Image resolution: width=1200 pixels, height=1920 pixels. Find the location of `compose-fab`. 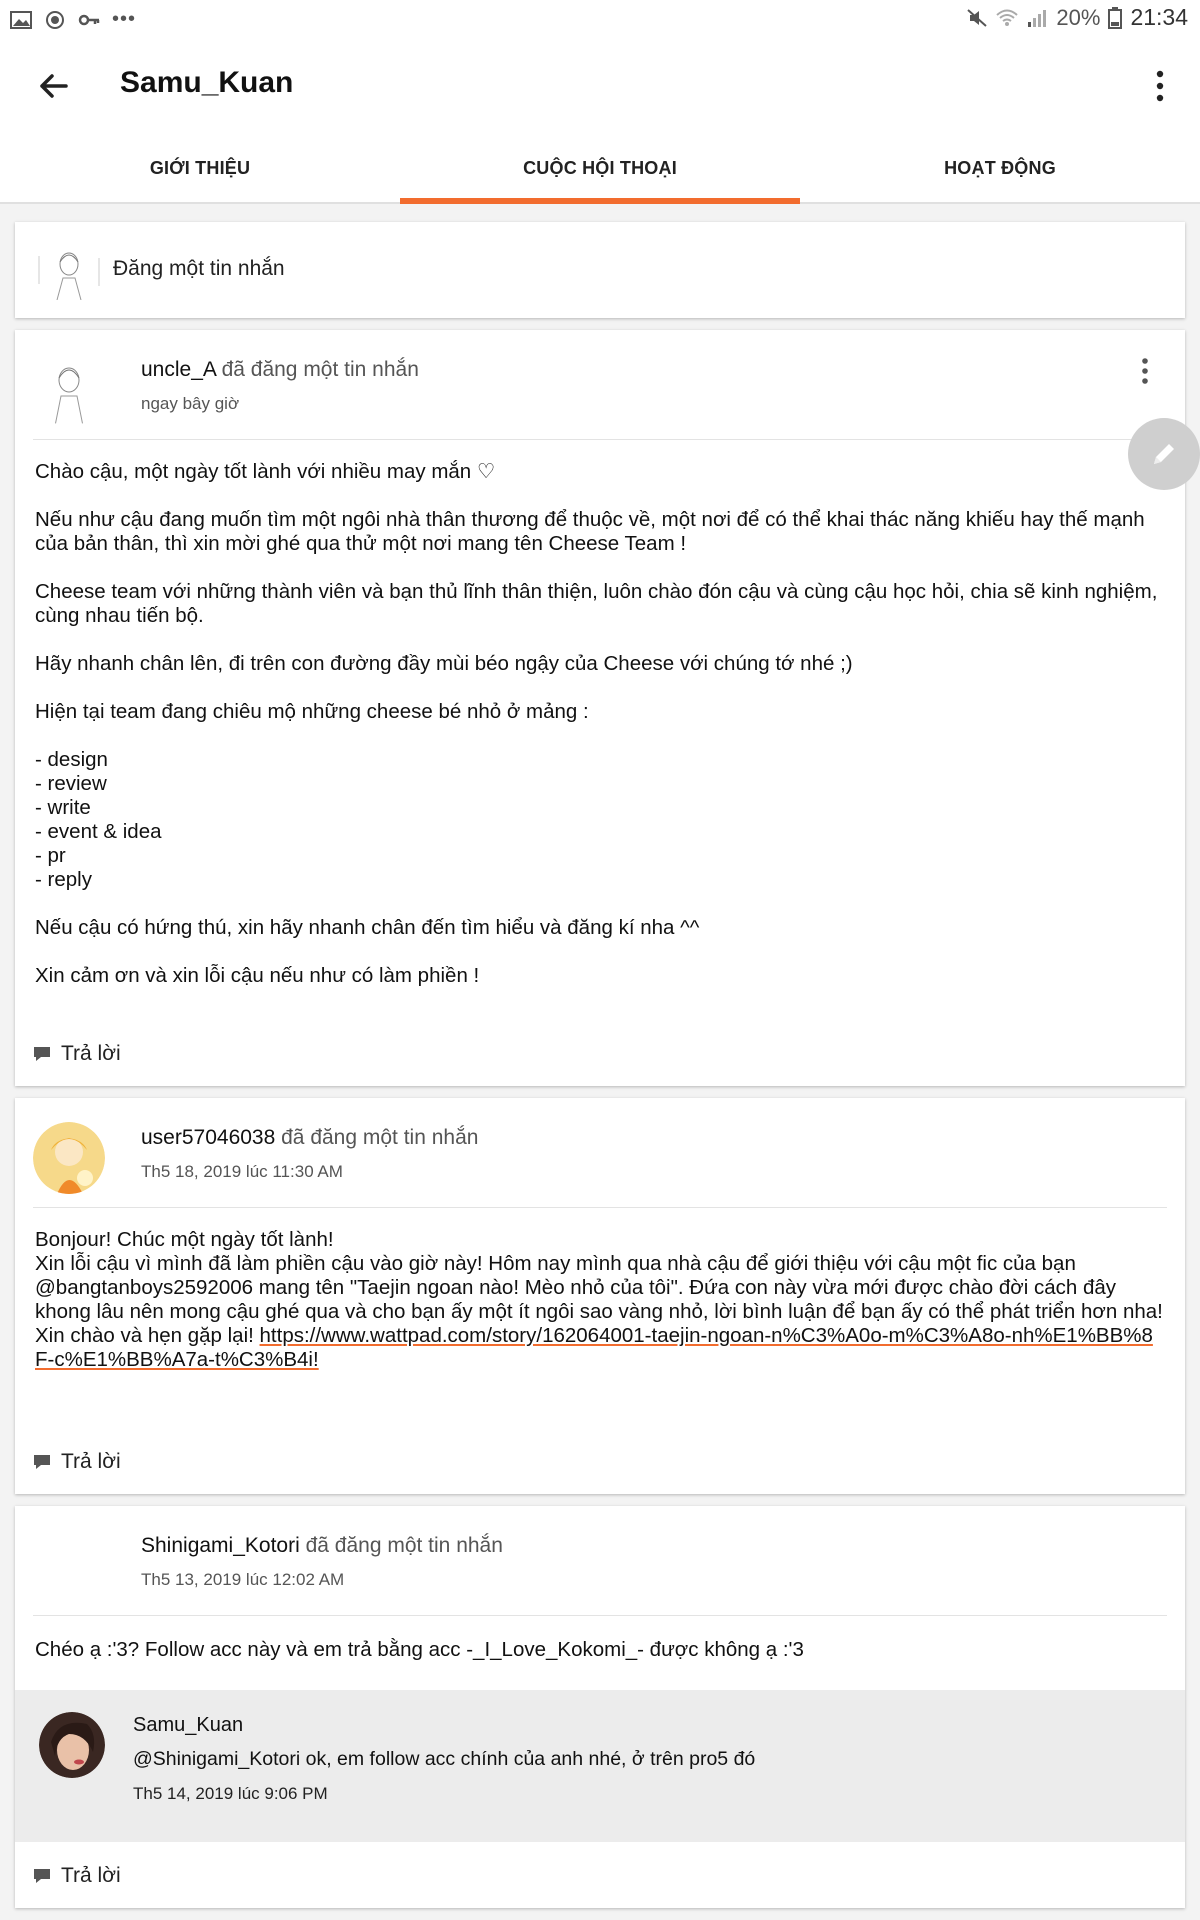

compose-fab is located at coordinates (1164, 454).